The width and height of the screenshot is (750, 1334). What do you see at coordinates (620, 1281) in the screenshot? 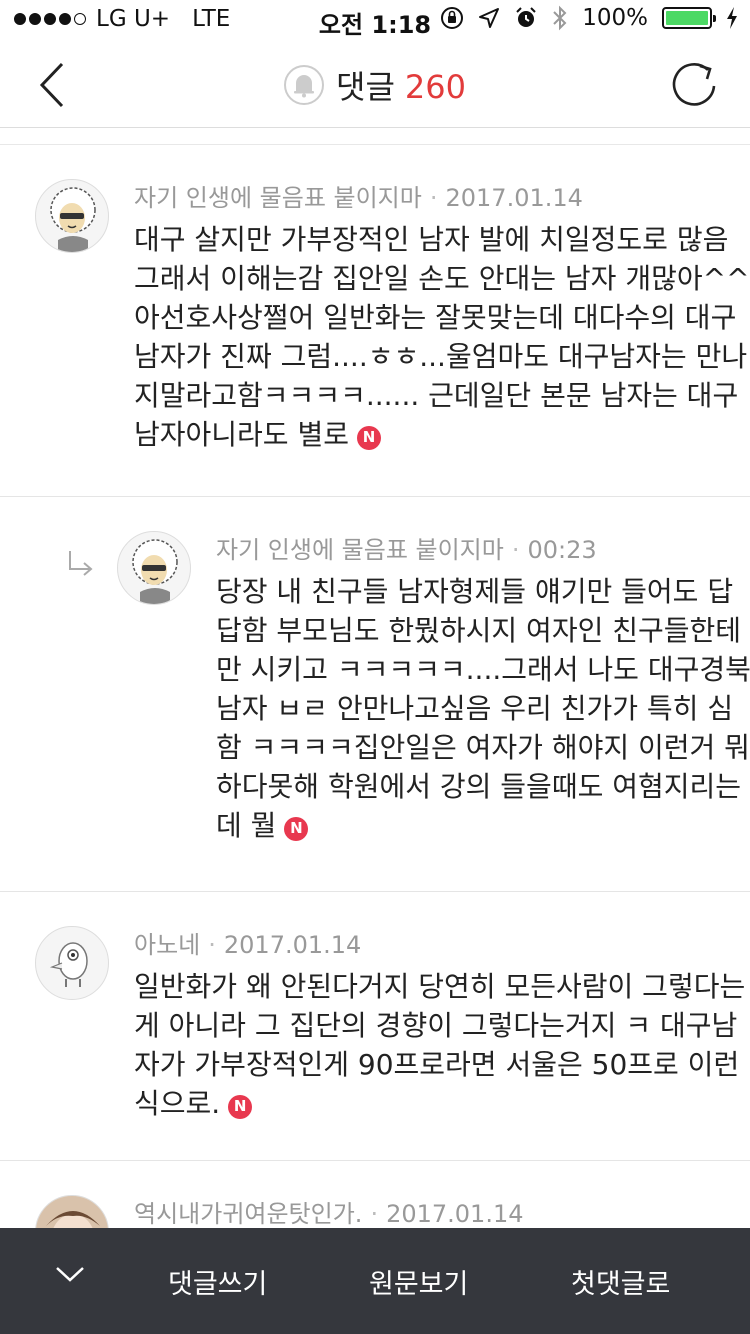
I see `first-comment-button: 첫댓글로` at bounding box center [620, 1281].